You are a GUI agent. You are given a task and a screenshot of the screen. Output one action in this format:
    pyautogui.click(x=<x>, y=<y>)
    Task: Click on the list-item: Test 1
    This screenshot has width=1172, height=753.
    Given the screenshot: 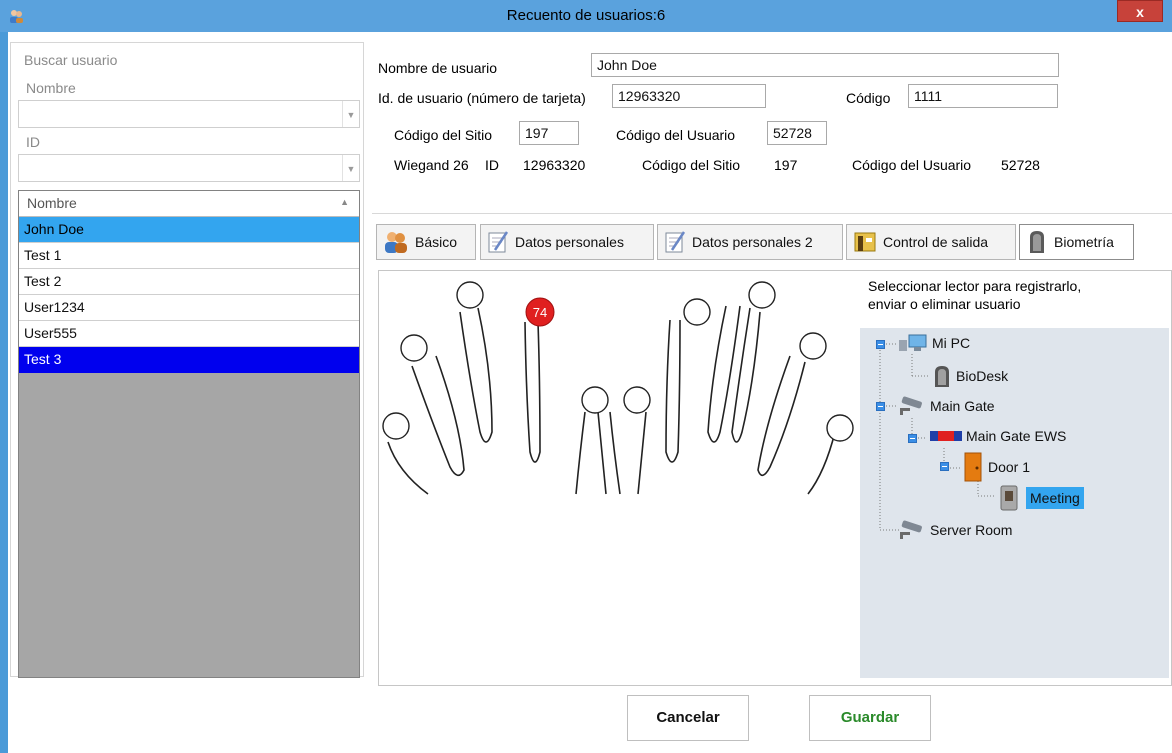 What is the action you would take?
    pyautogui.click(x=189, y=256)
    